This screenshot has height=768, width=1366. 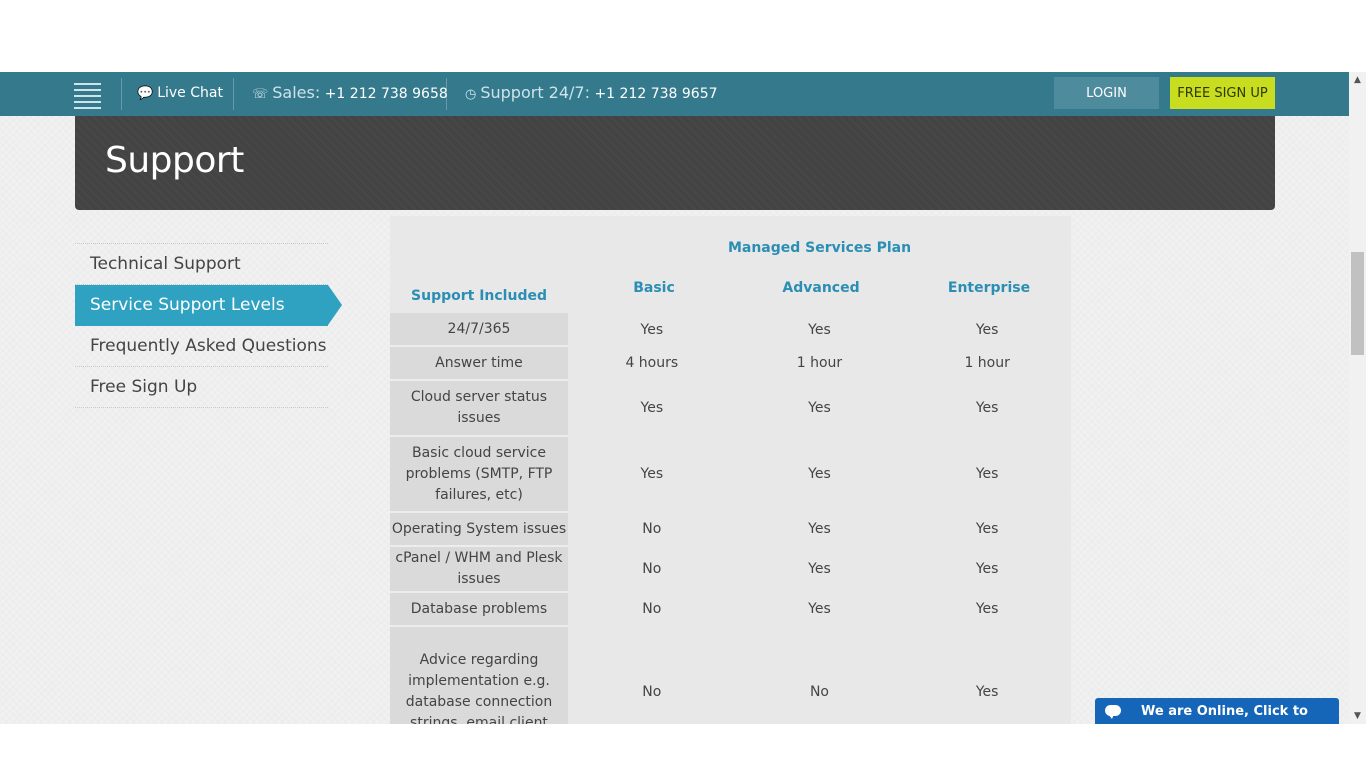 What do you see at coordinates (730, 529) in the screenshot?
I see `table-row: Operating System issues No Yes Yes` at bounding box center [730, 529].